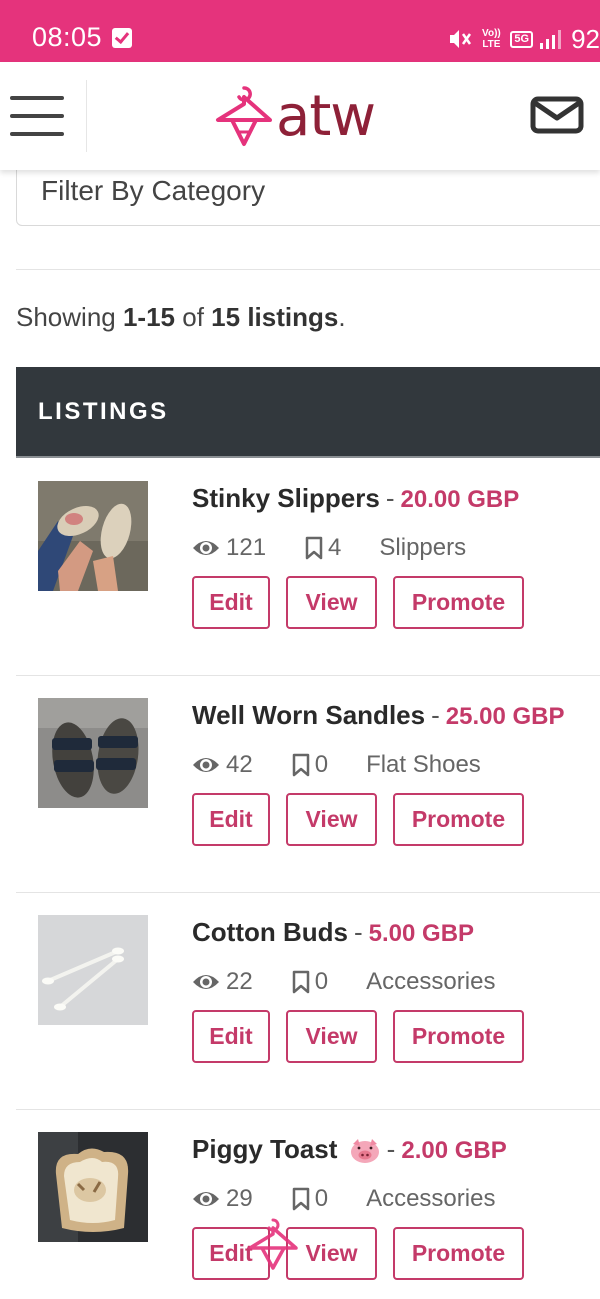 This screenshot has width=600, height=1299. I want to click on saves-count: 4, so click(335, 547).